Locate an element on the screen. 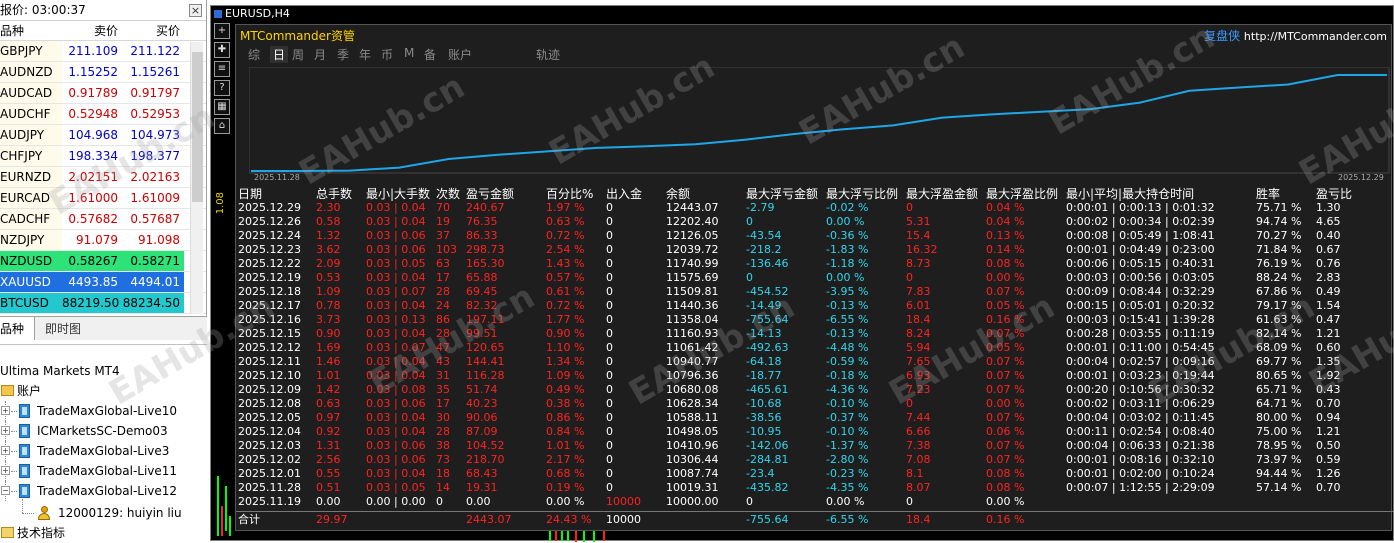 This screenshot has width=1394, height=543. column-header: 最小|平均|最大持仓时间 is located at coordinates (1130, 194).